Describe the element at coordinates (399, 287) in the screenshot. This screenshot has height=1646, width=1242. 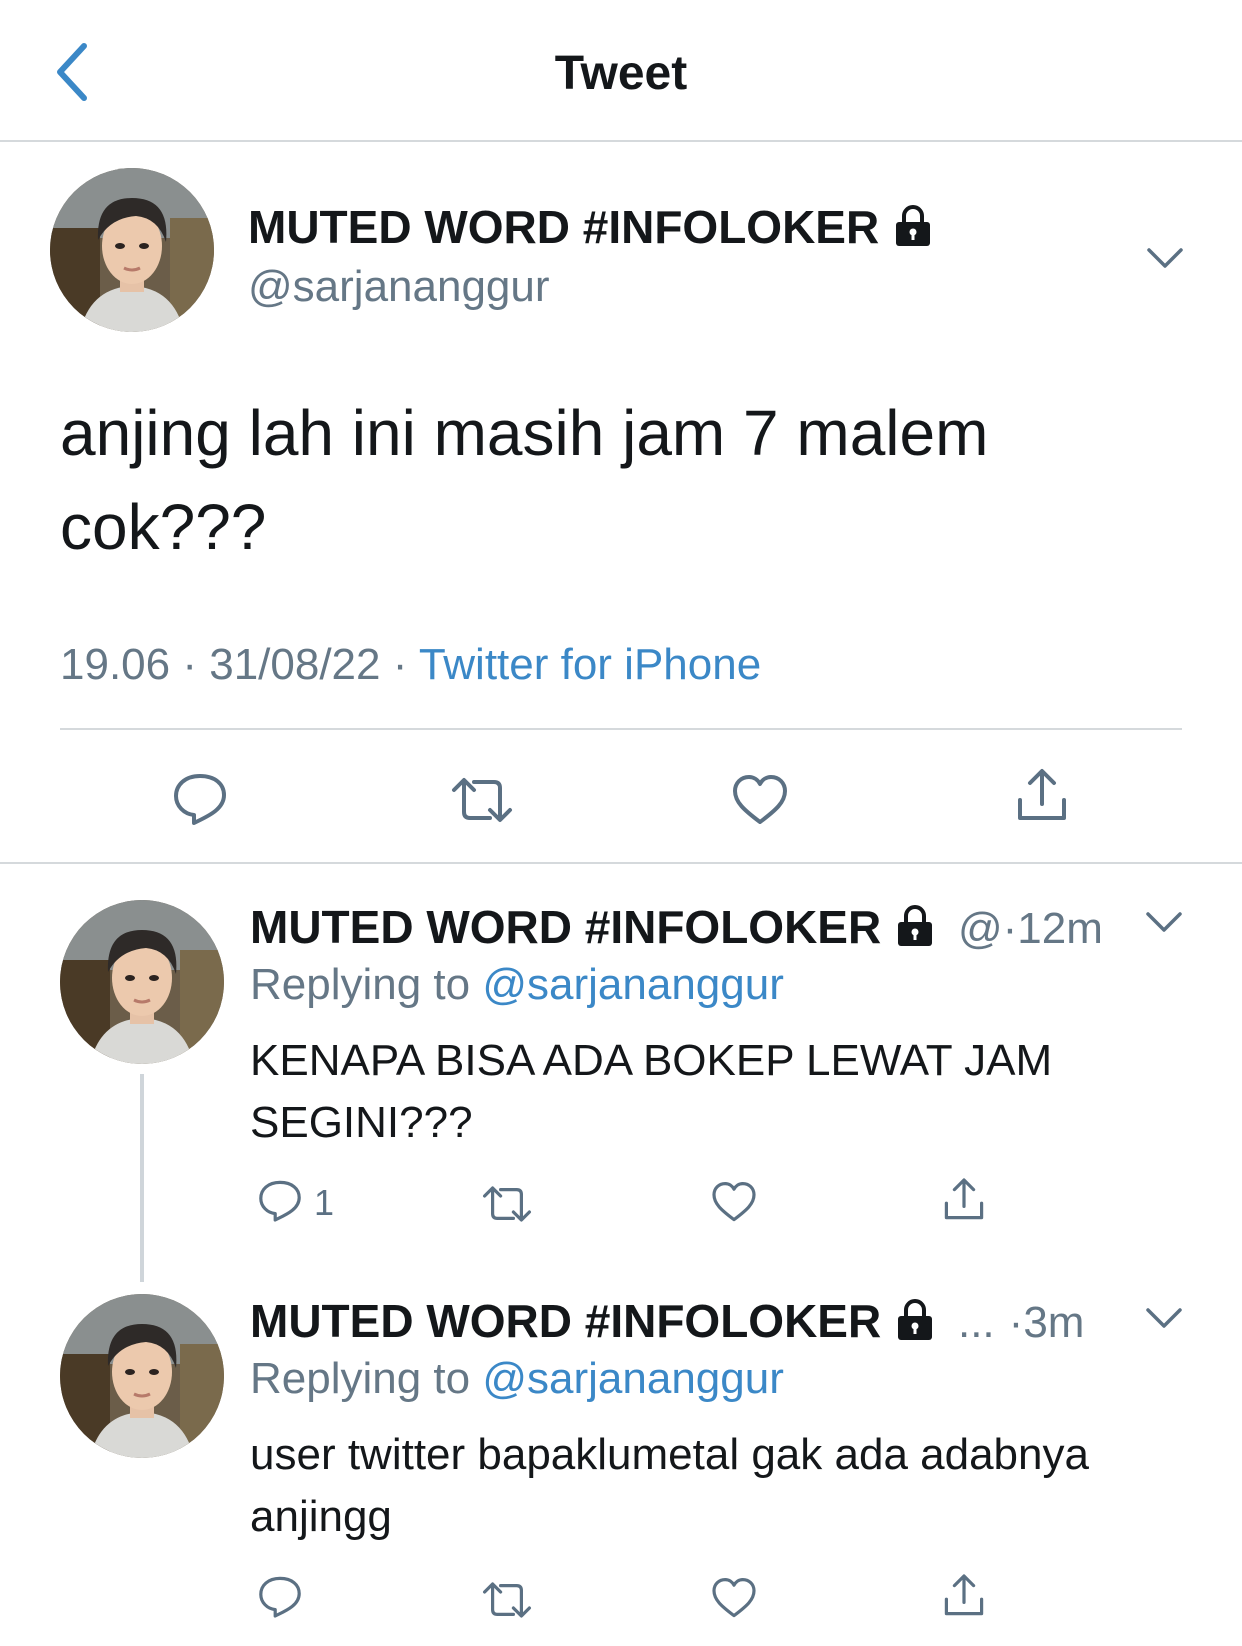
I see `user-handle: @sarjananggur` at that location.